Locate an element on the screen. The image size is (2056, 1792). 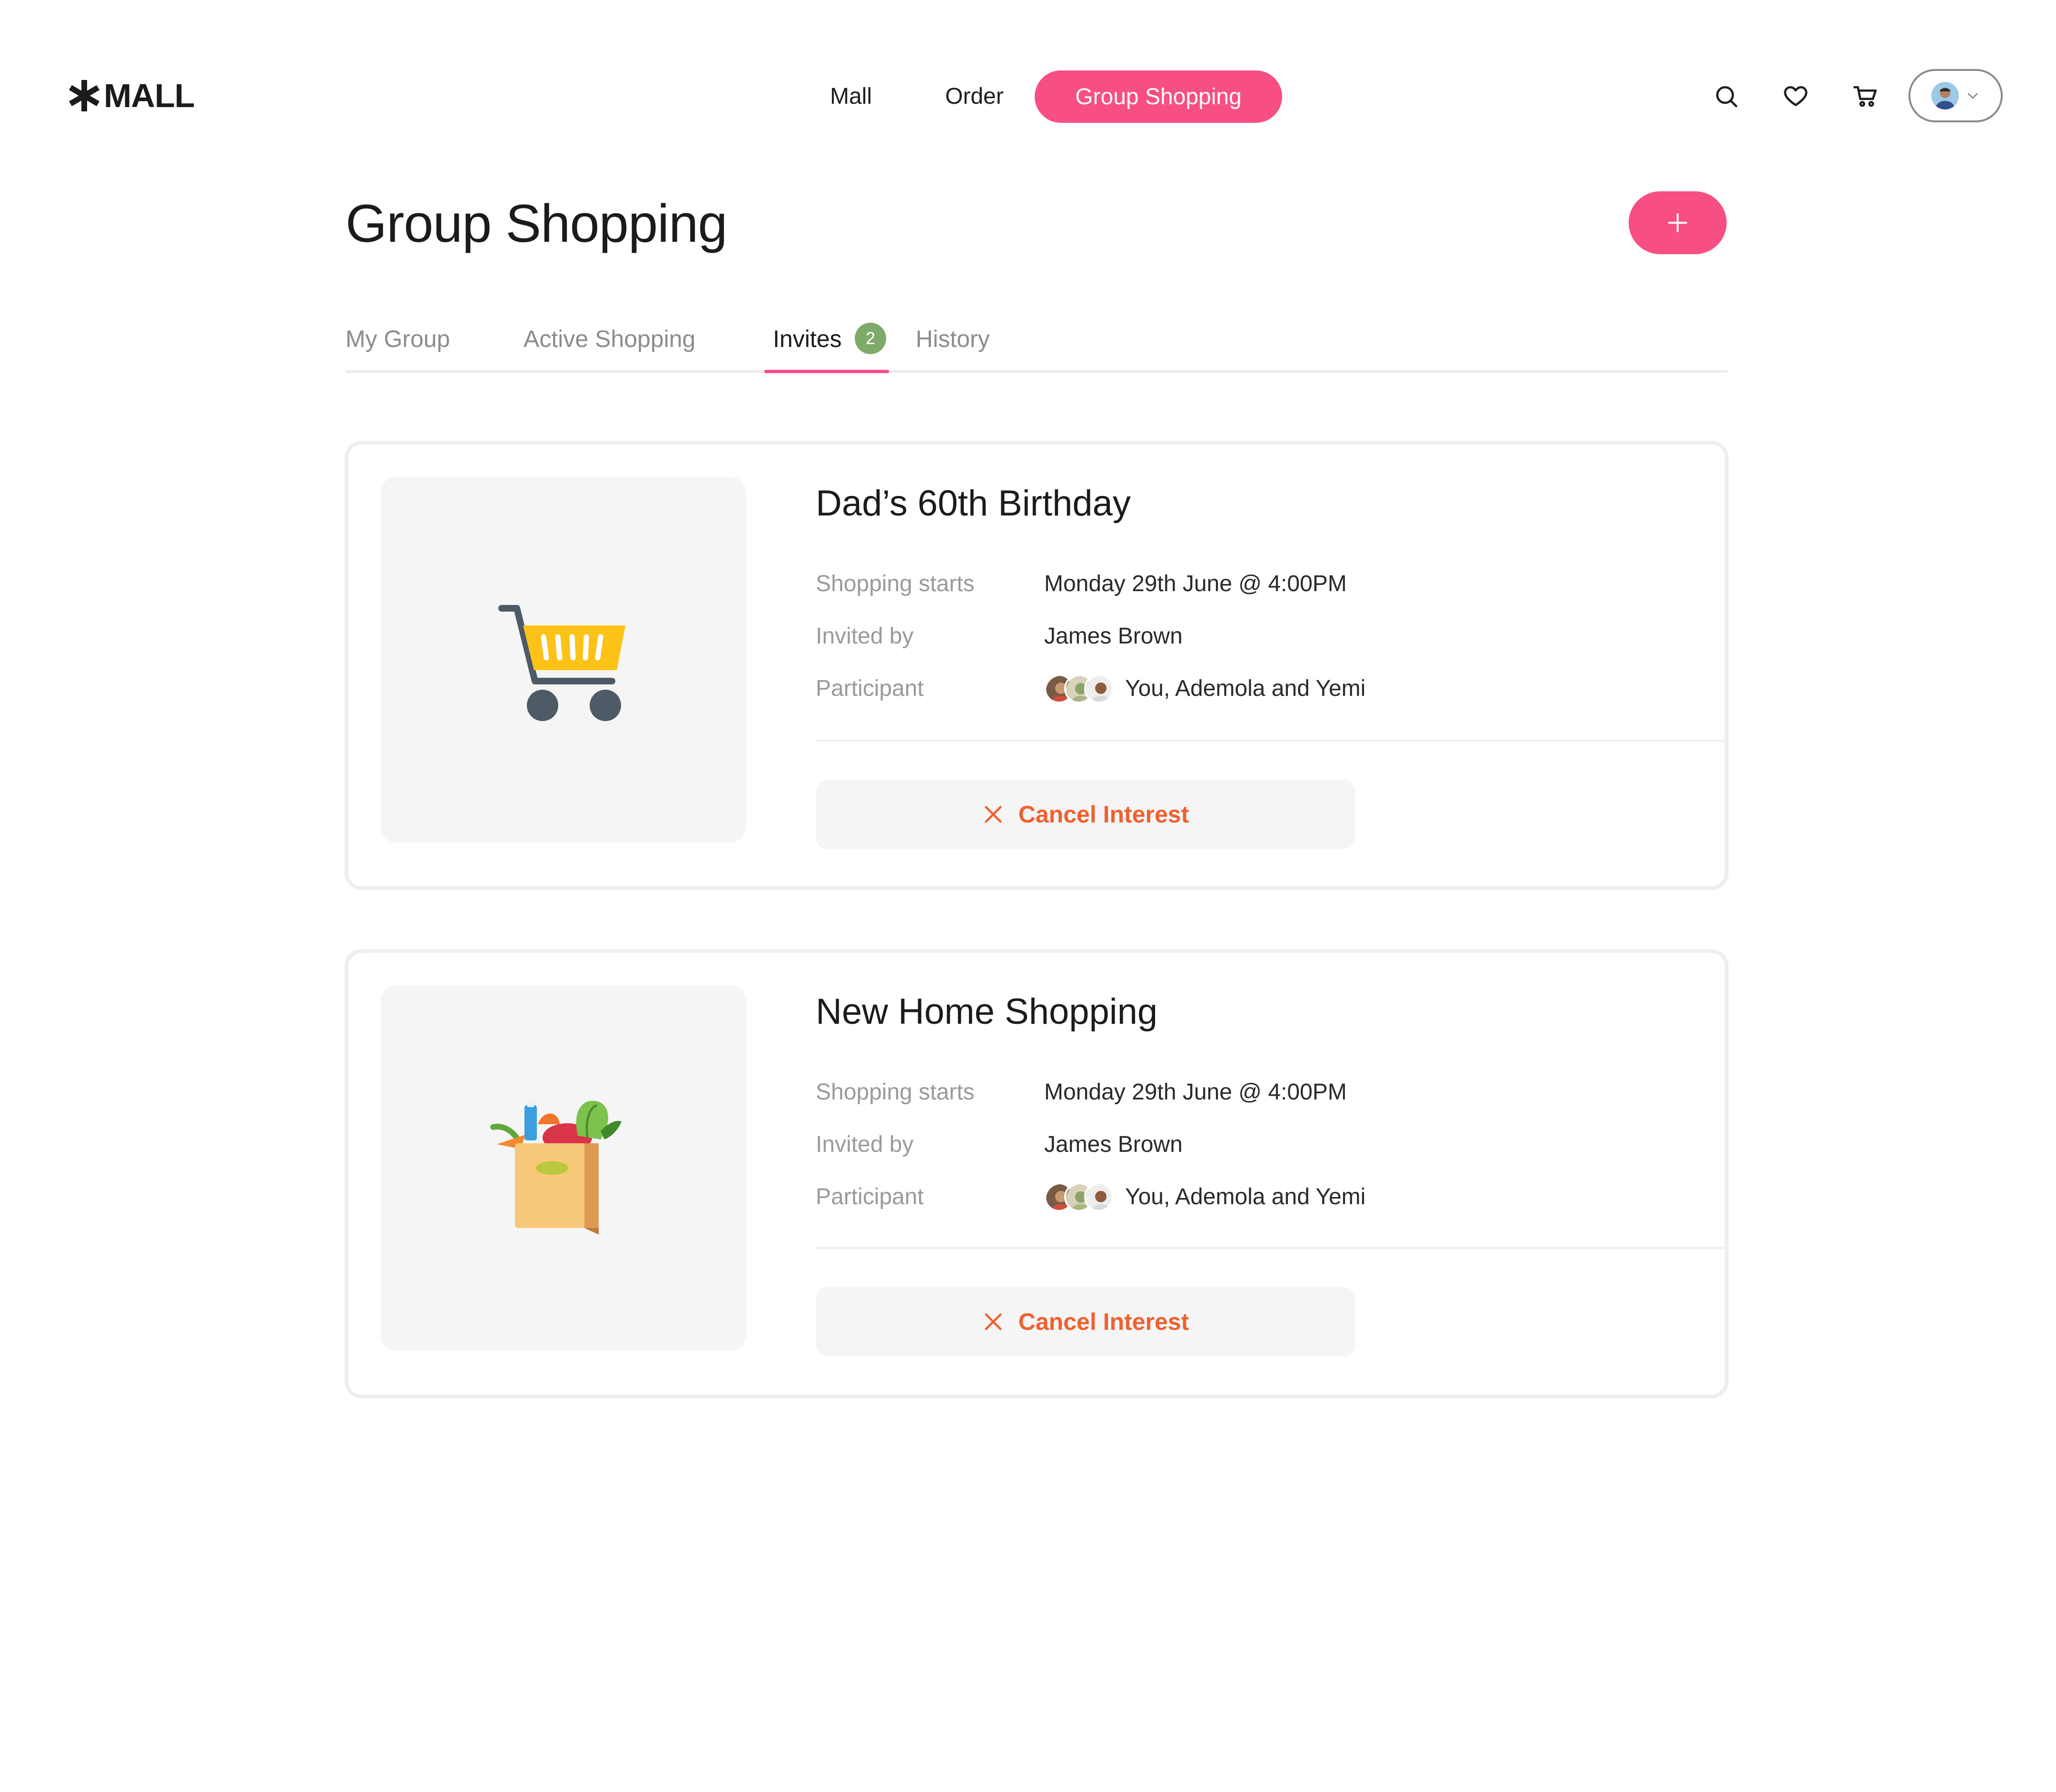
invites-count-badge: 2 is located at coordinates (870, 338).